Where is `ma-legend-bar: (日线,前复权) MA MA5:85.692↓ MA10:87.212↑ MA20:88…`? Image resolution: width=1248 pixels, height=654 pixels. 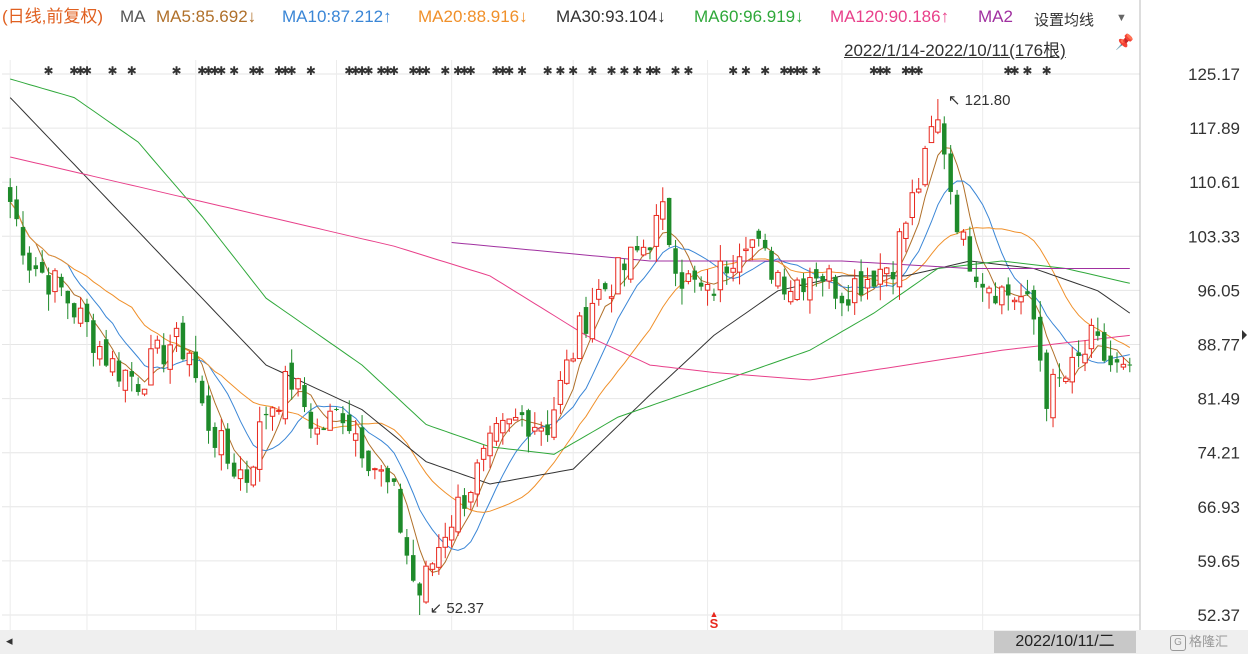 ma-legend-bar: (日线,前复权) MA MA5:85.692↓ MA10:87.212↑ MA20:88… is located at coordinates (570, 17).